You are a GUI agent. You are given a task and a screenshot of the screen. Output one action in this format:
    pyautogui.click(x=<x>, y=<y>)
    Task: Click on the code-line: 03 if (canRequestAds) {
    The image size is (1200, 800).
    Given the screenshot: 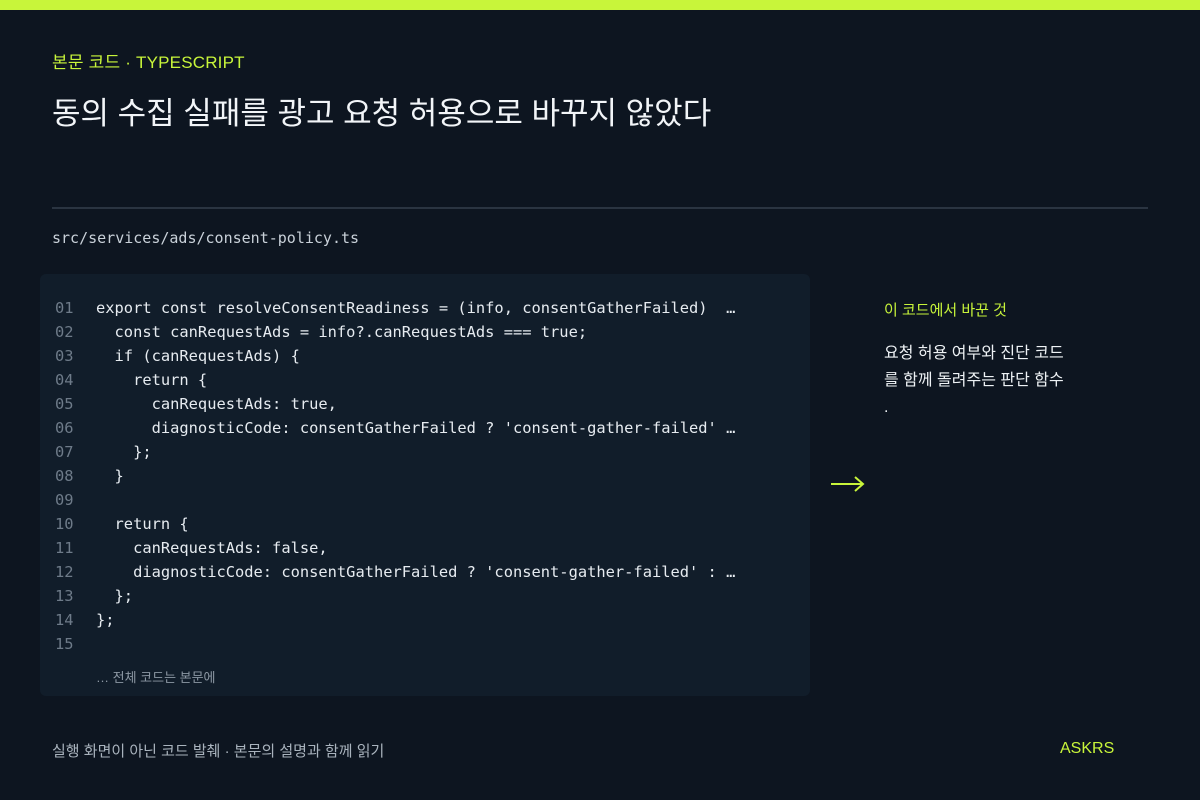 What is the action you would take?
    pyautogui.click(x=425, y=356)
    